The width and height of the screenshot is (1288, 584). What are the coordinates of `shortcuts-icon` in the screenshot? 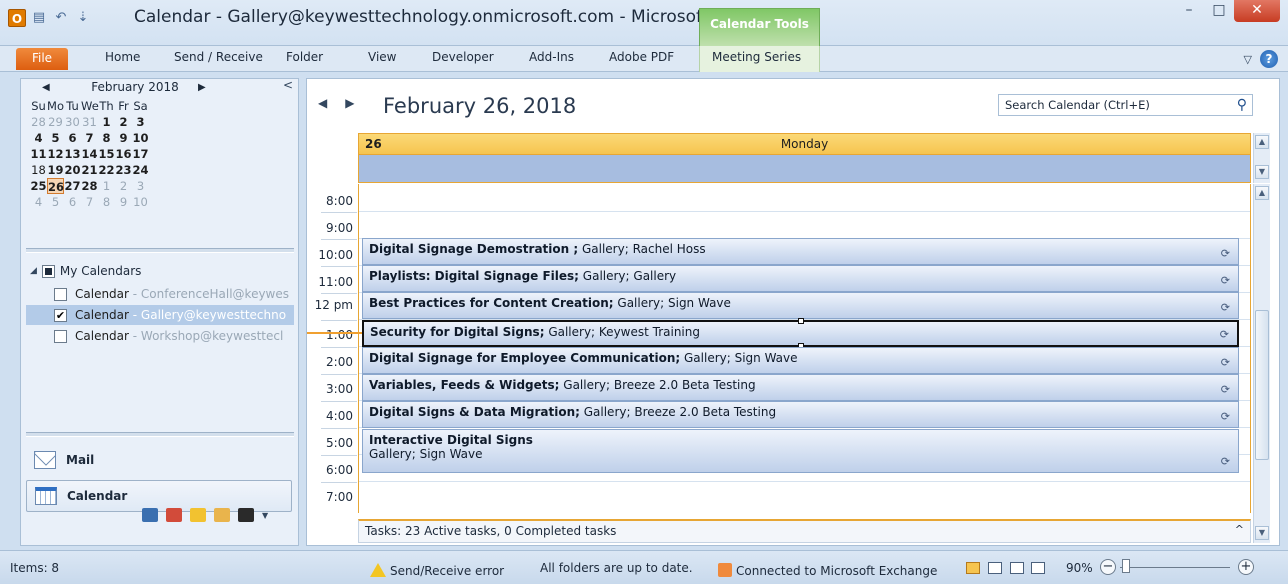 It's located at (246, 515).